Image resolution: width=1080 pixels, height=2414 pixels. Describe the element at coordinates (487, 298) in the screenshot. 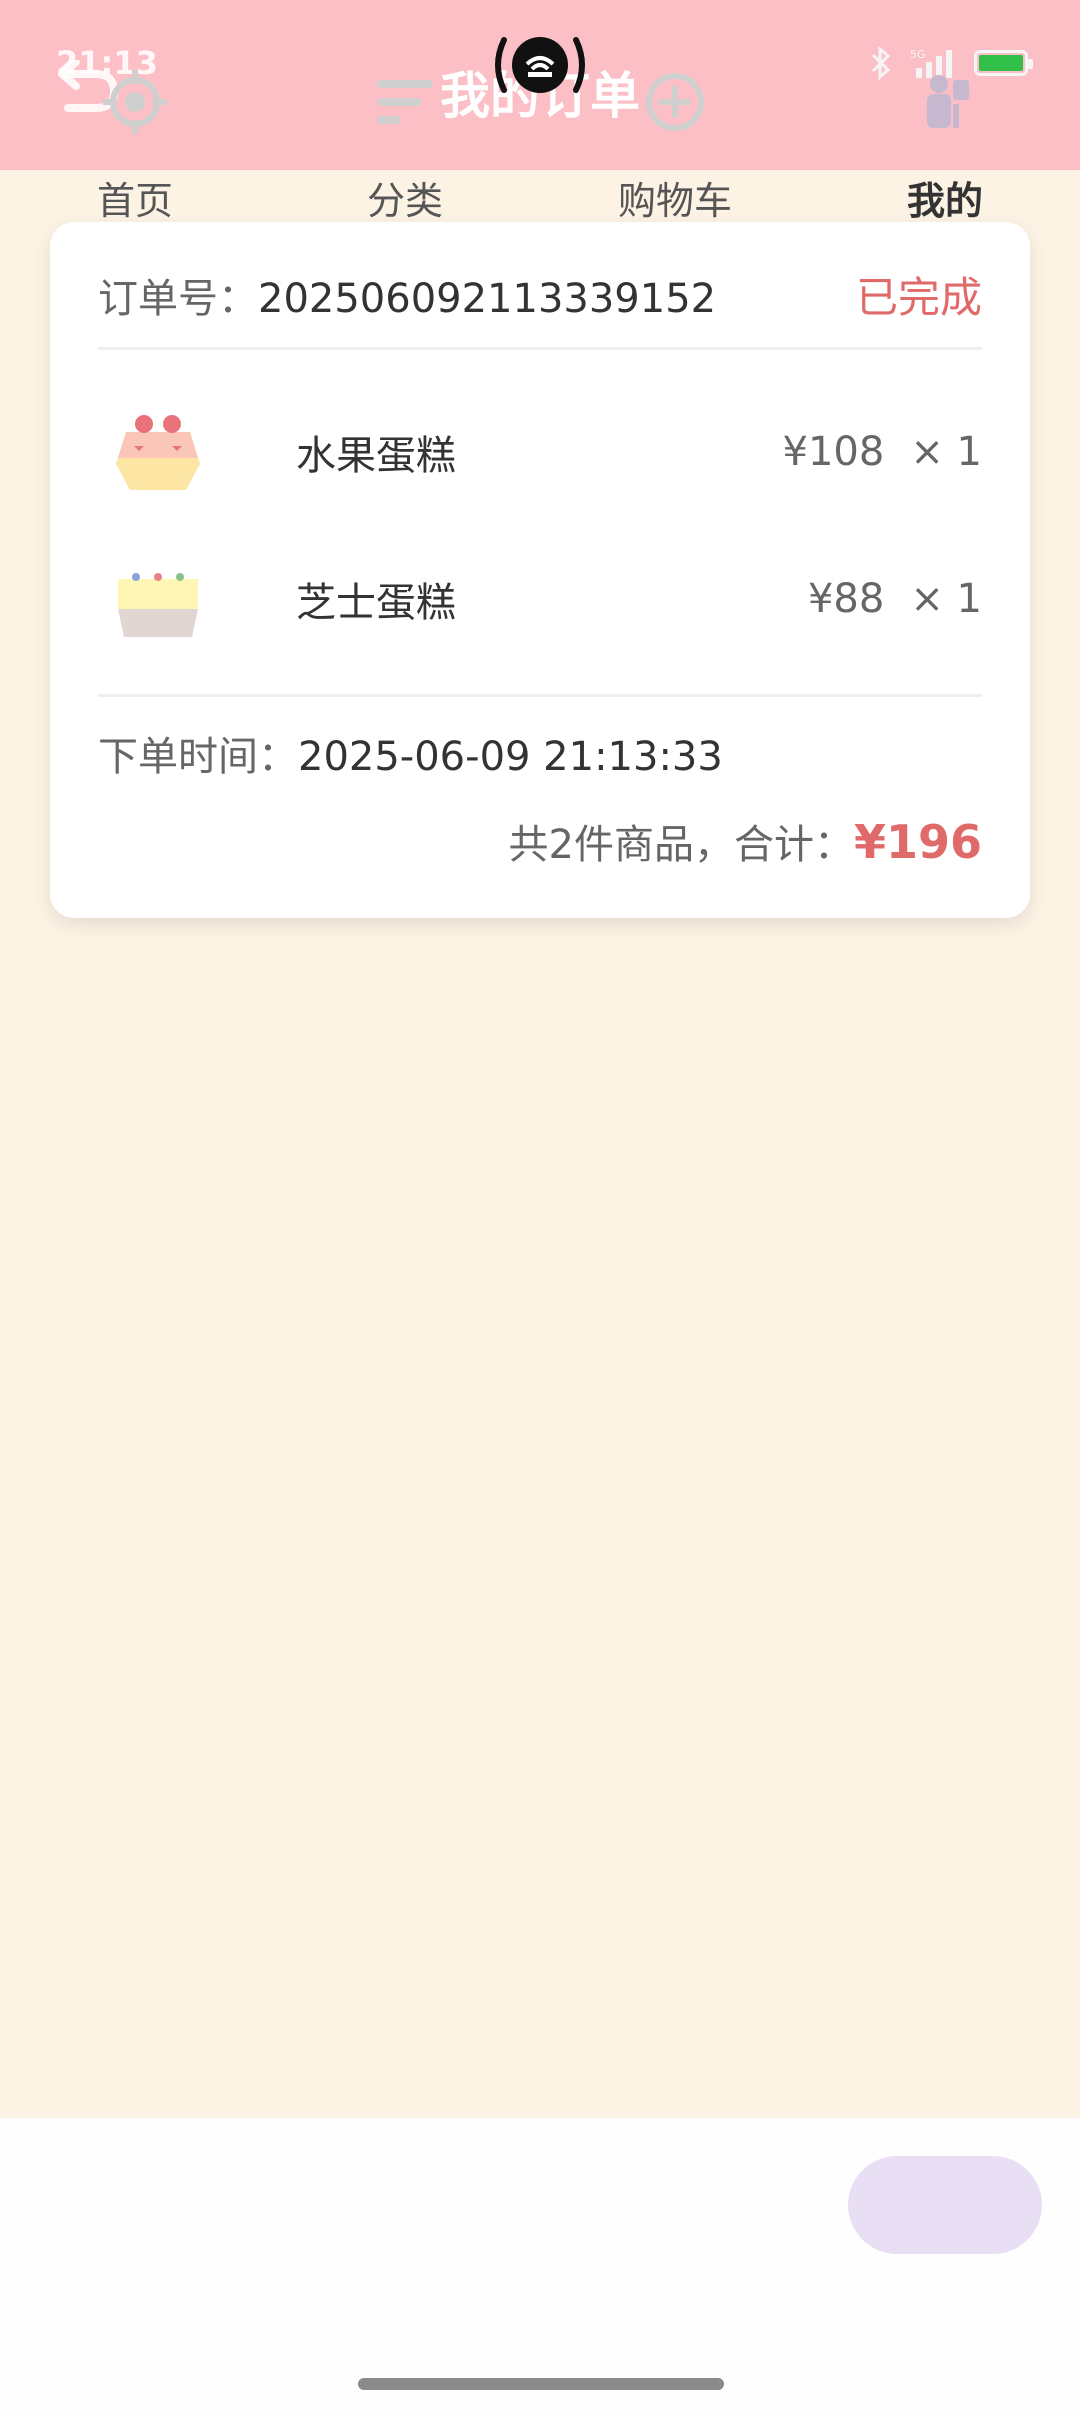

I see `order-number-value: 202506092113339152` at that location.